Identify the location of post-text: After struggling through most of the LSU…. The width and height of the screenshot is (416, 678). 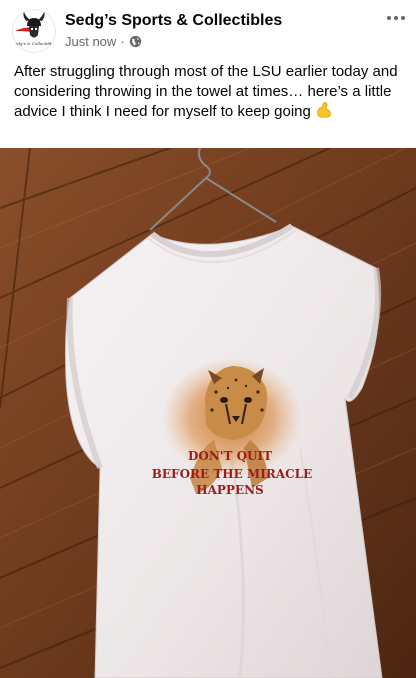
(213, 92).